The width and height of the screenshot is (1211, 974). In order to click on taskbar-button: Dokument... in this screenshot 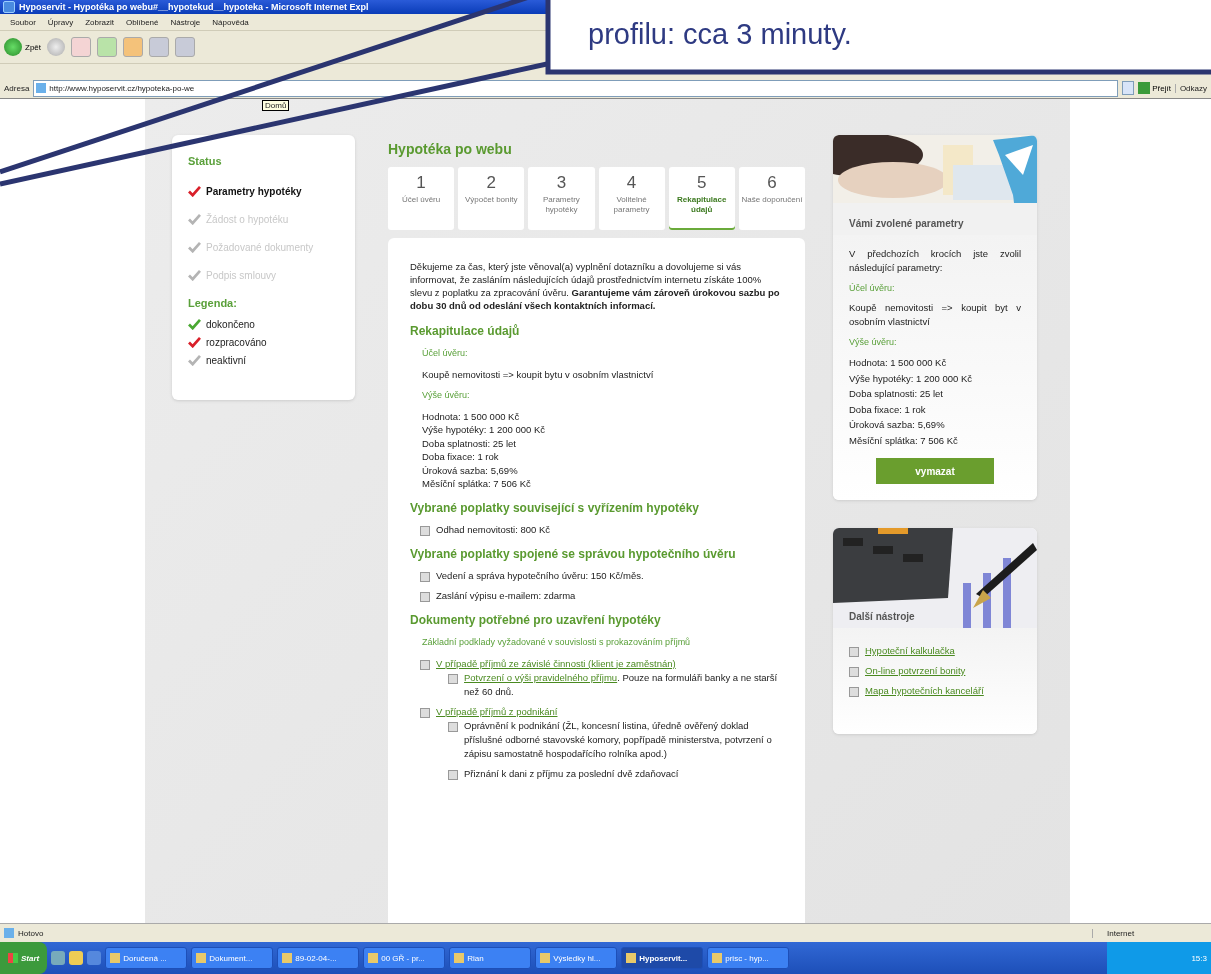, I will do `click(232, 958)`.